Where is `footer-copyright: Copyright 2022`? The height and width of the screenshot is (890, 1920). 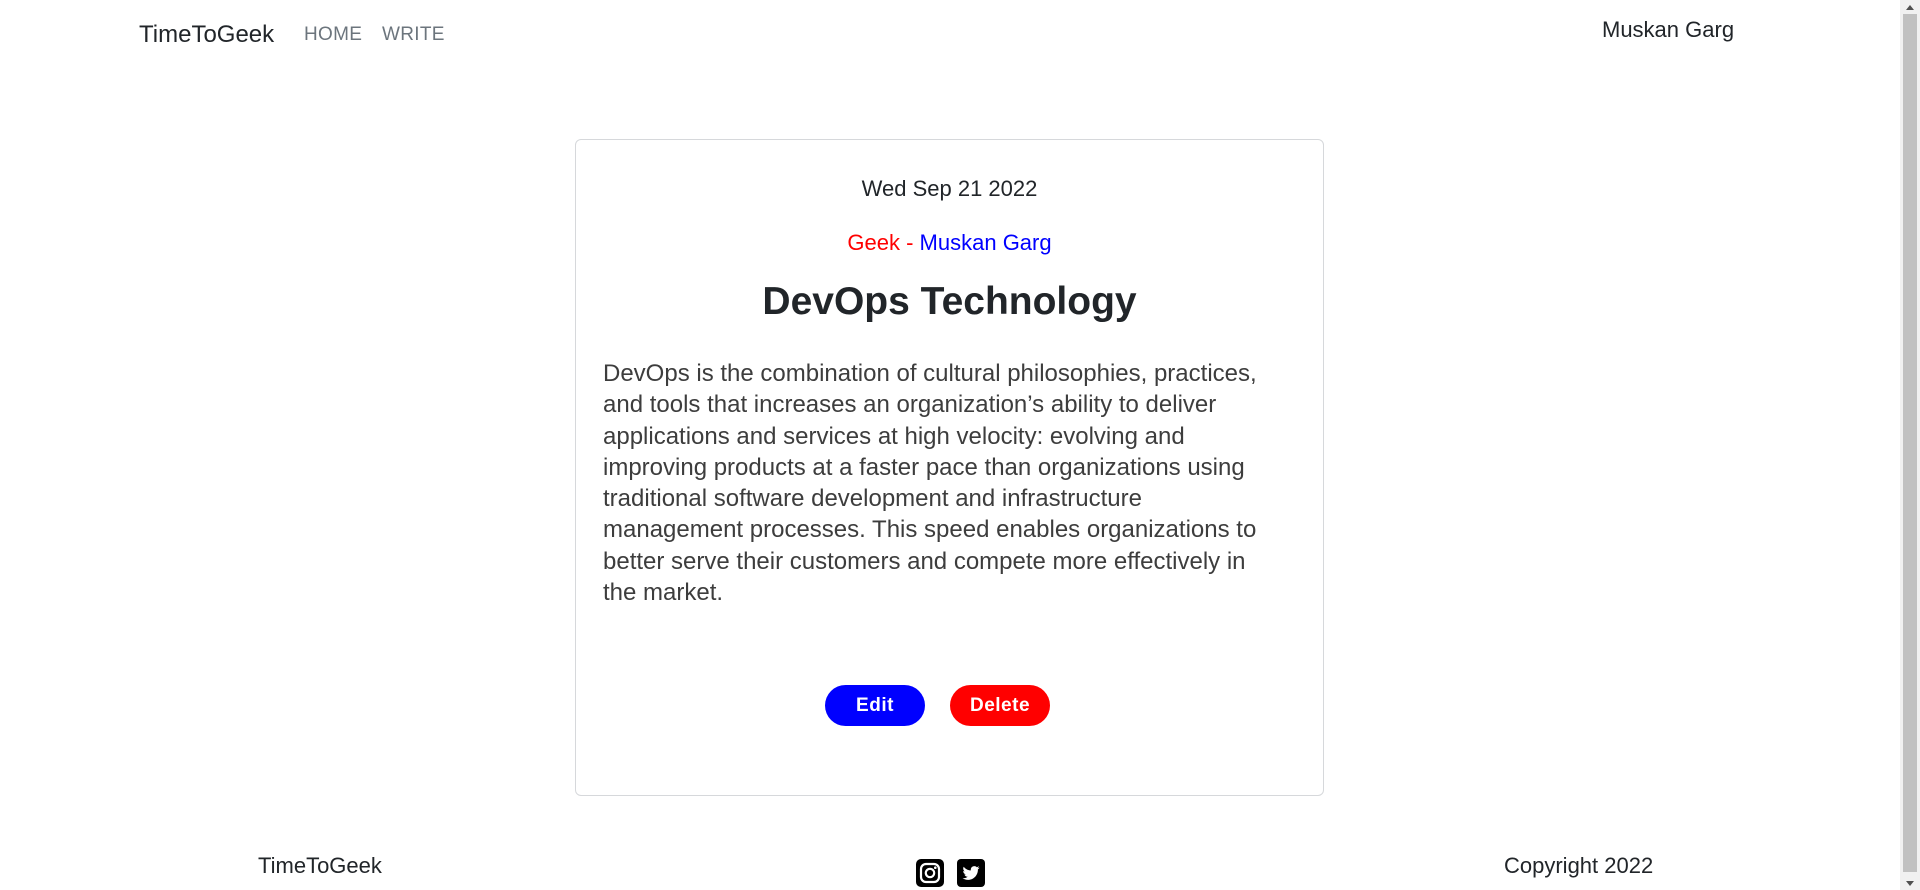 footer-copyright: Copyright 2022 is located at coordinates (1579, 865).